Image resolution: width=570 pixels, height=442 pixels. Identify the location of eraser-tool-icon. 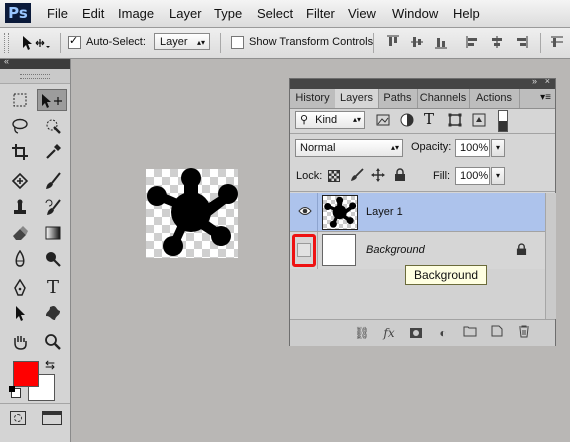
(20, 233).